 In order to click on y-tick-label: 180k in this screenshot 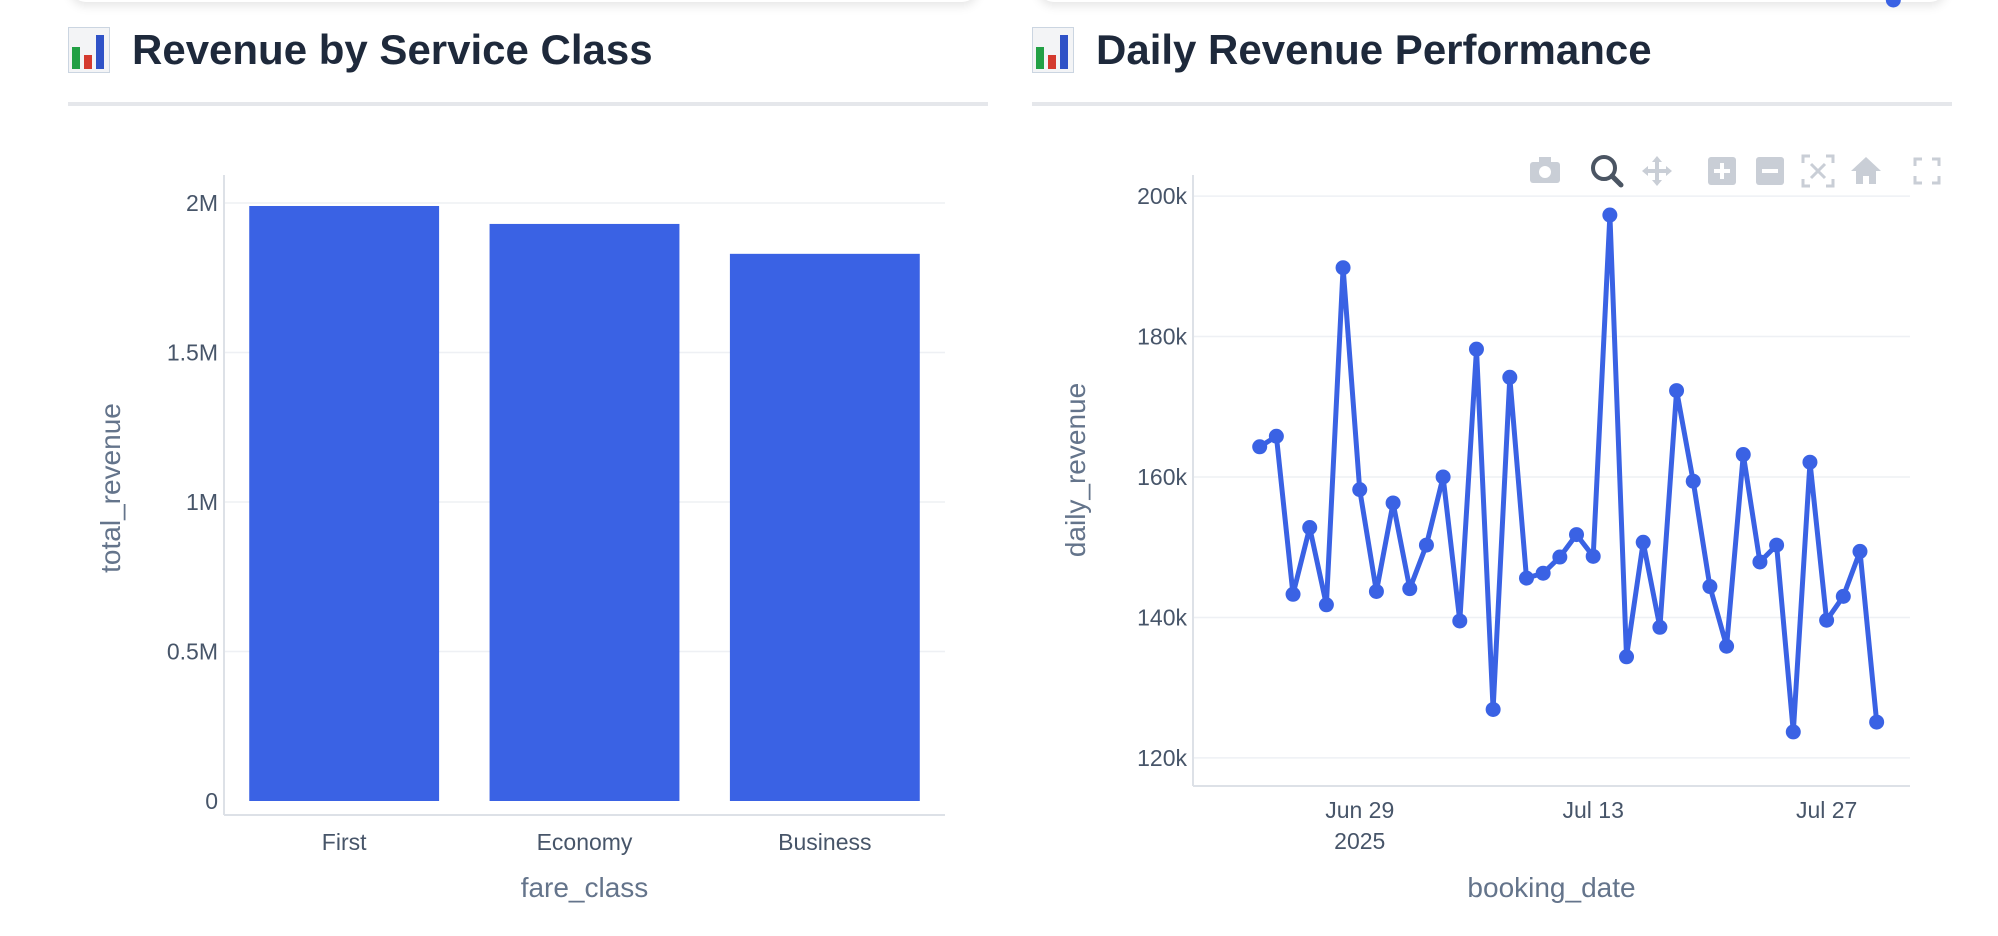, I will do `click(1162, 337)`.